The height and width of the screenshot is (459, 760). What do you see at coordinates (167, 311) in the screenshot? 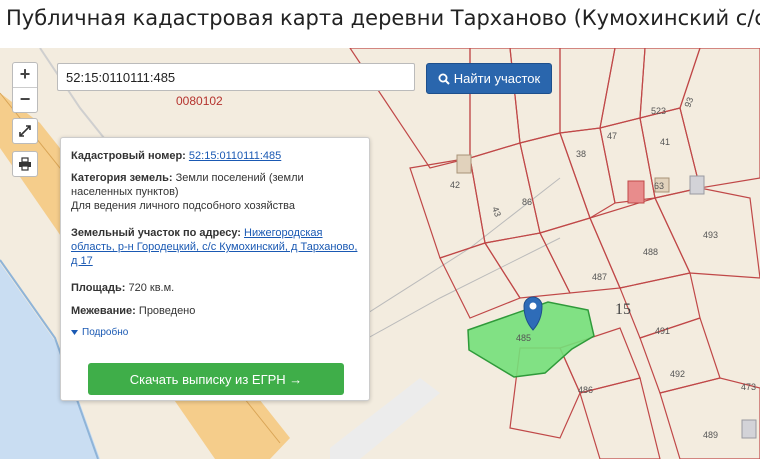
I see `survey-value: Проведено` at bounding box center [167, 311].